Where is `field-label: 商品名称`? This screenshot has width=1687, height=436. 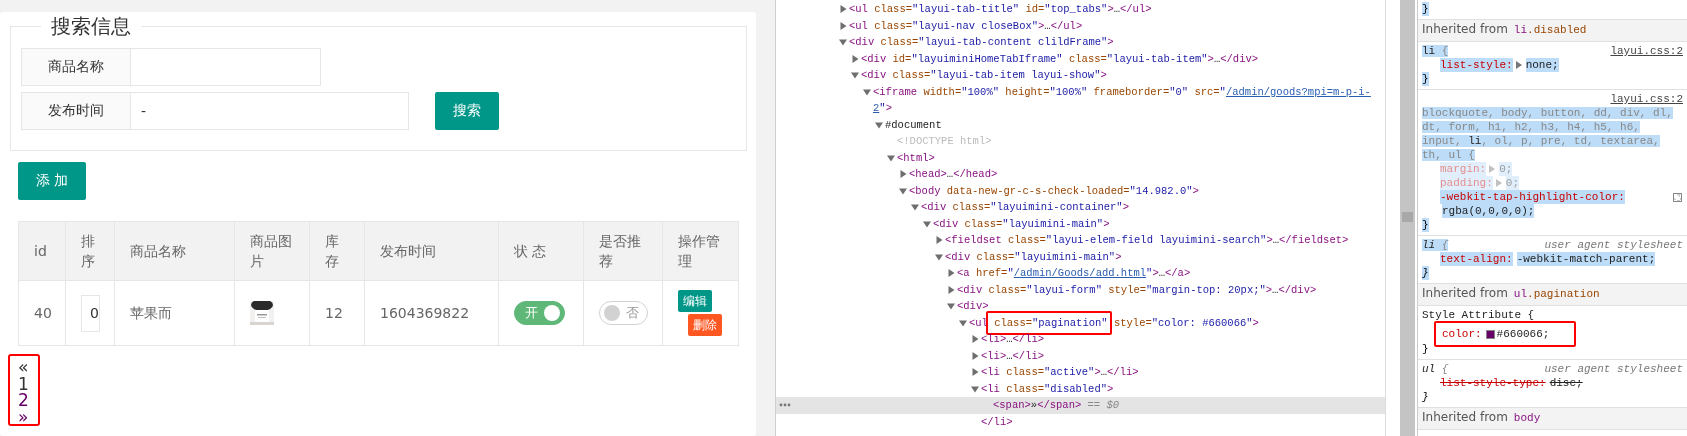 field-label: 商品名称 is located at coordinates (76, 67).